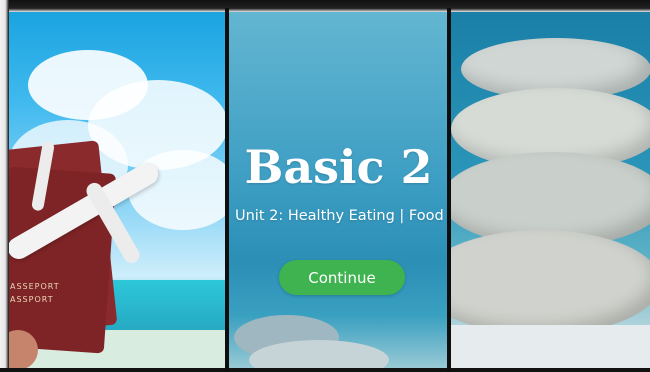  Describe the element at coordinates (32, 299) in the screenshot. I see `passport-text: ASSPORT` at that location.